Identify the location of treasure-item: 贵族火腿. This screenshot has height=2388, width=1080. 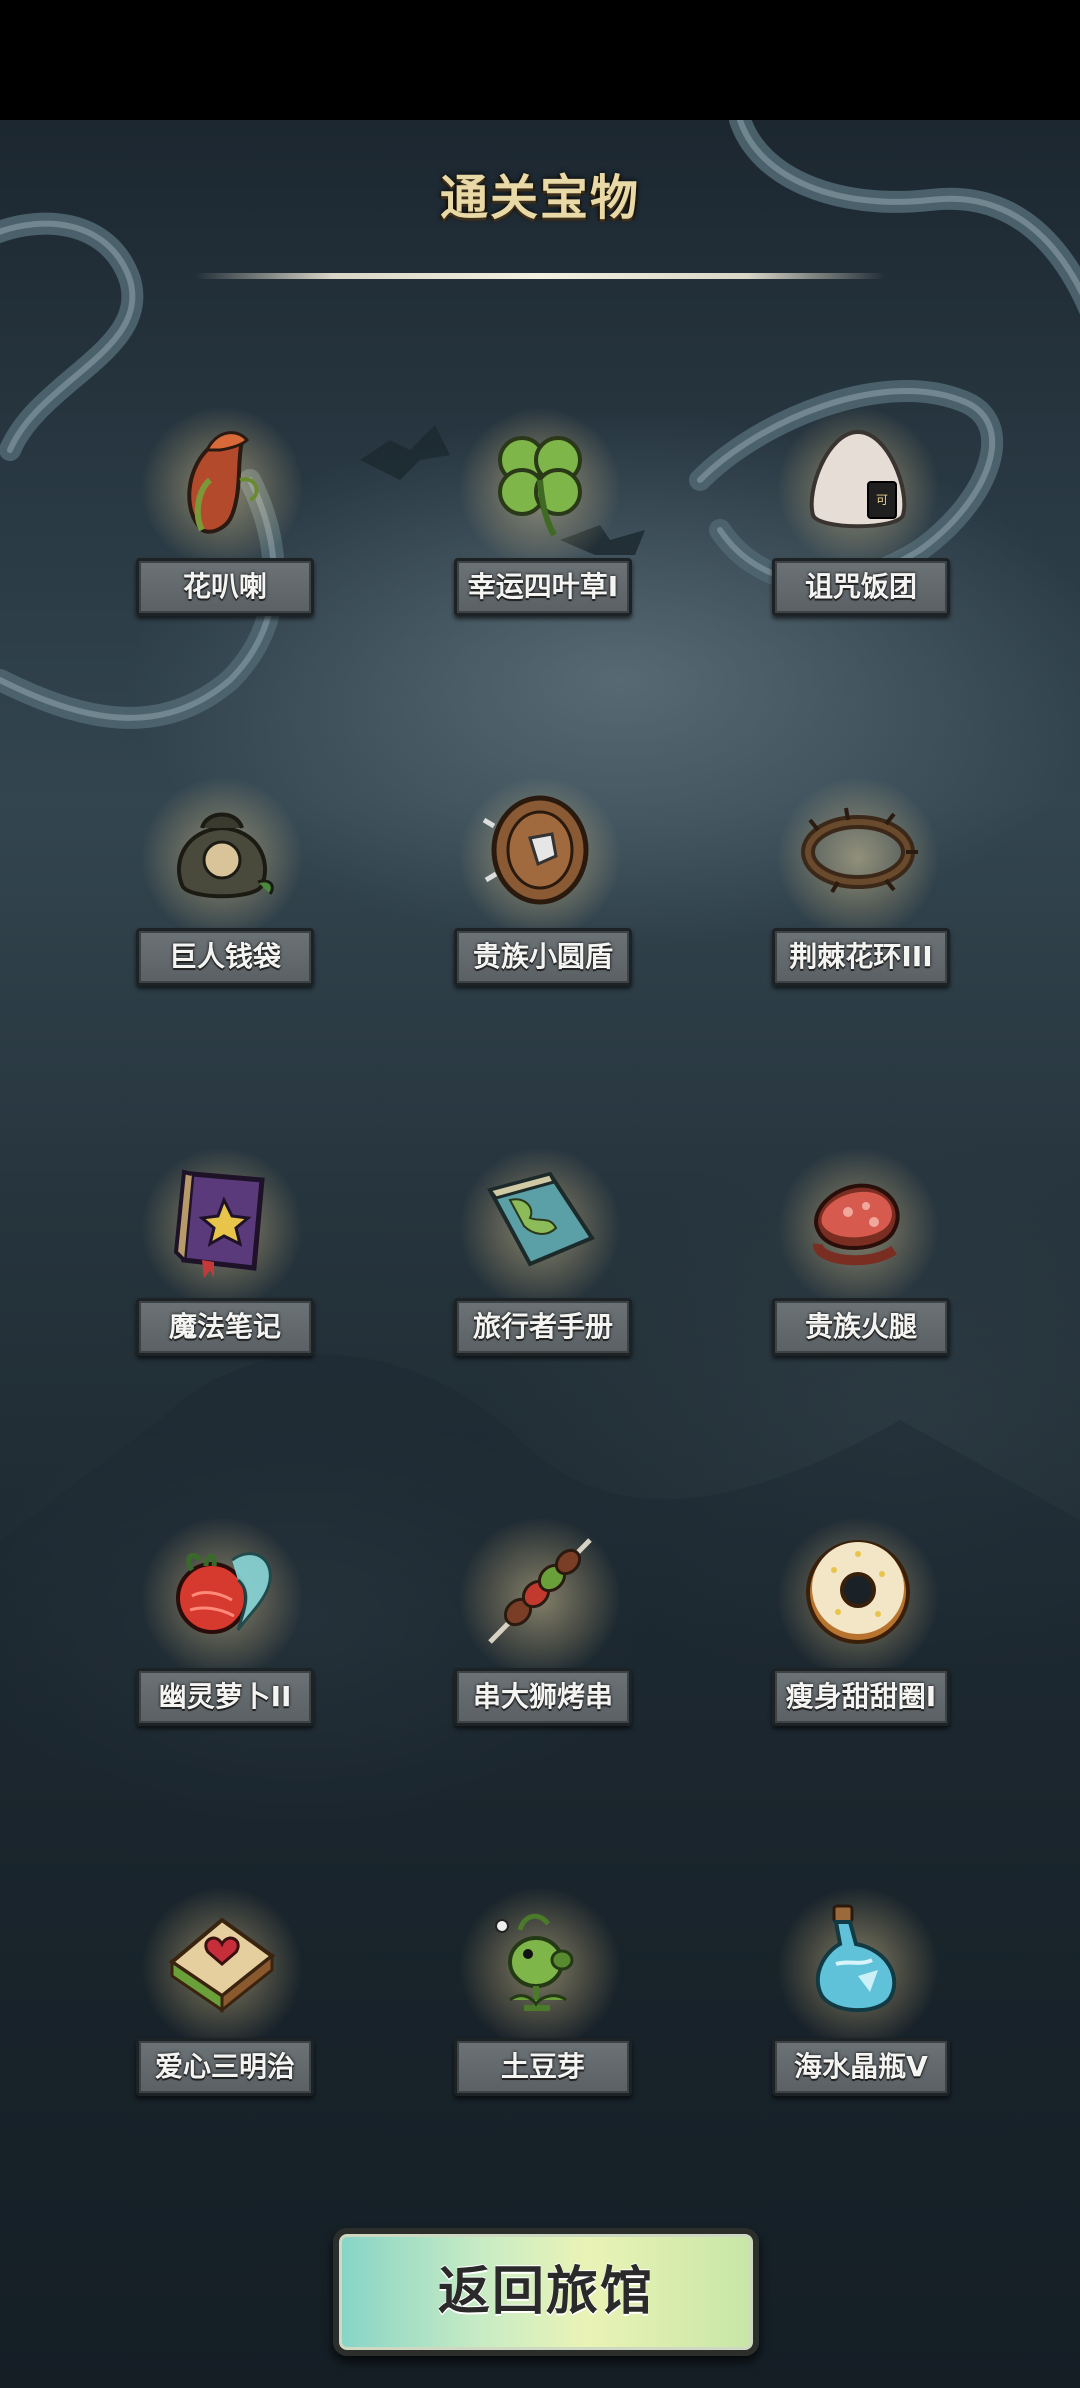
(858, 1258).